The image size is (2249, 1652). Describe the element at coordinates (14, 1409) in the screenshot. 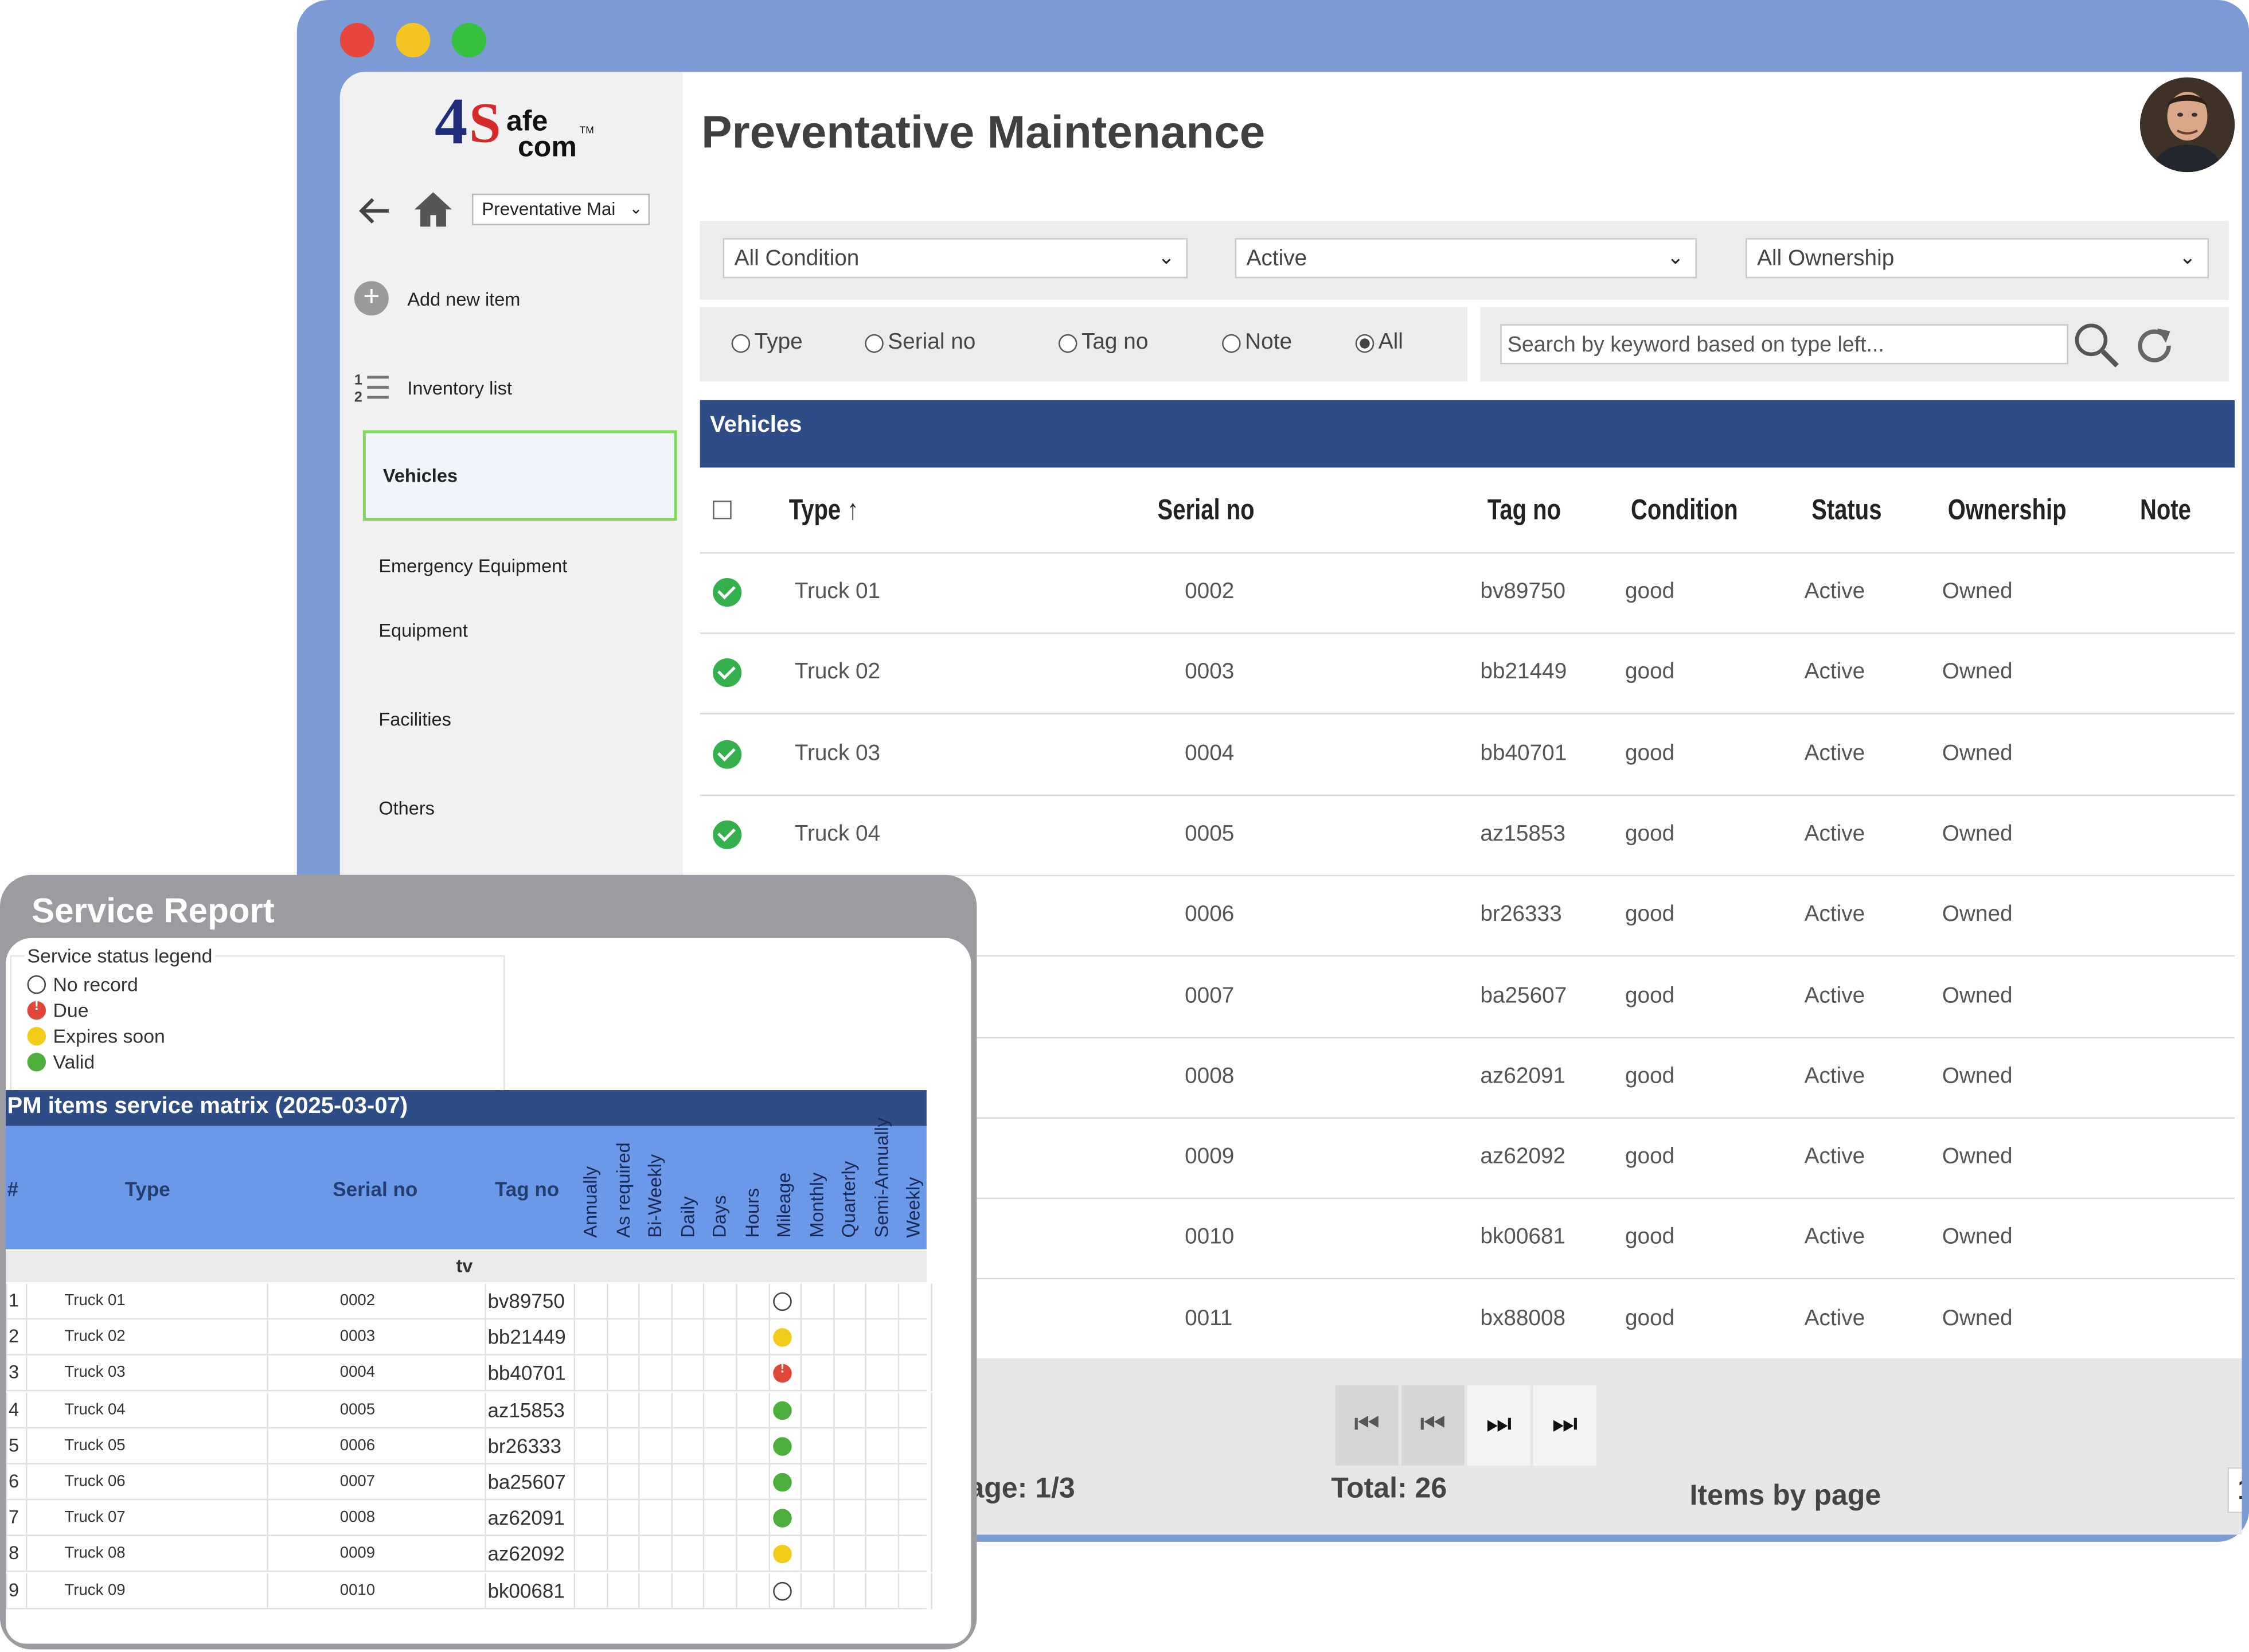

I see `row-number: 4` at that location.